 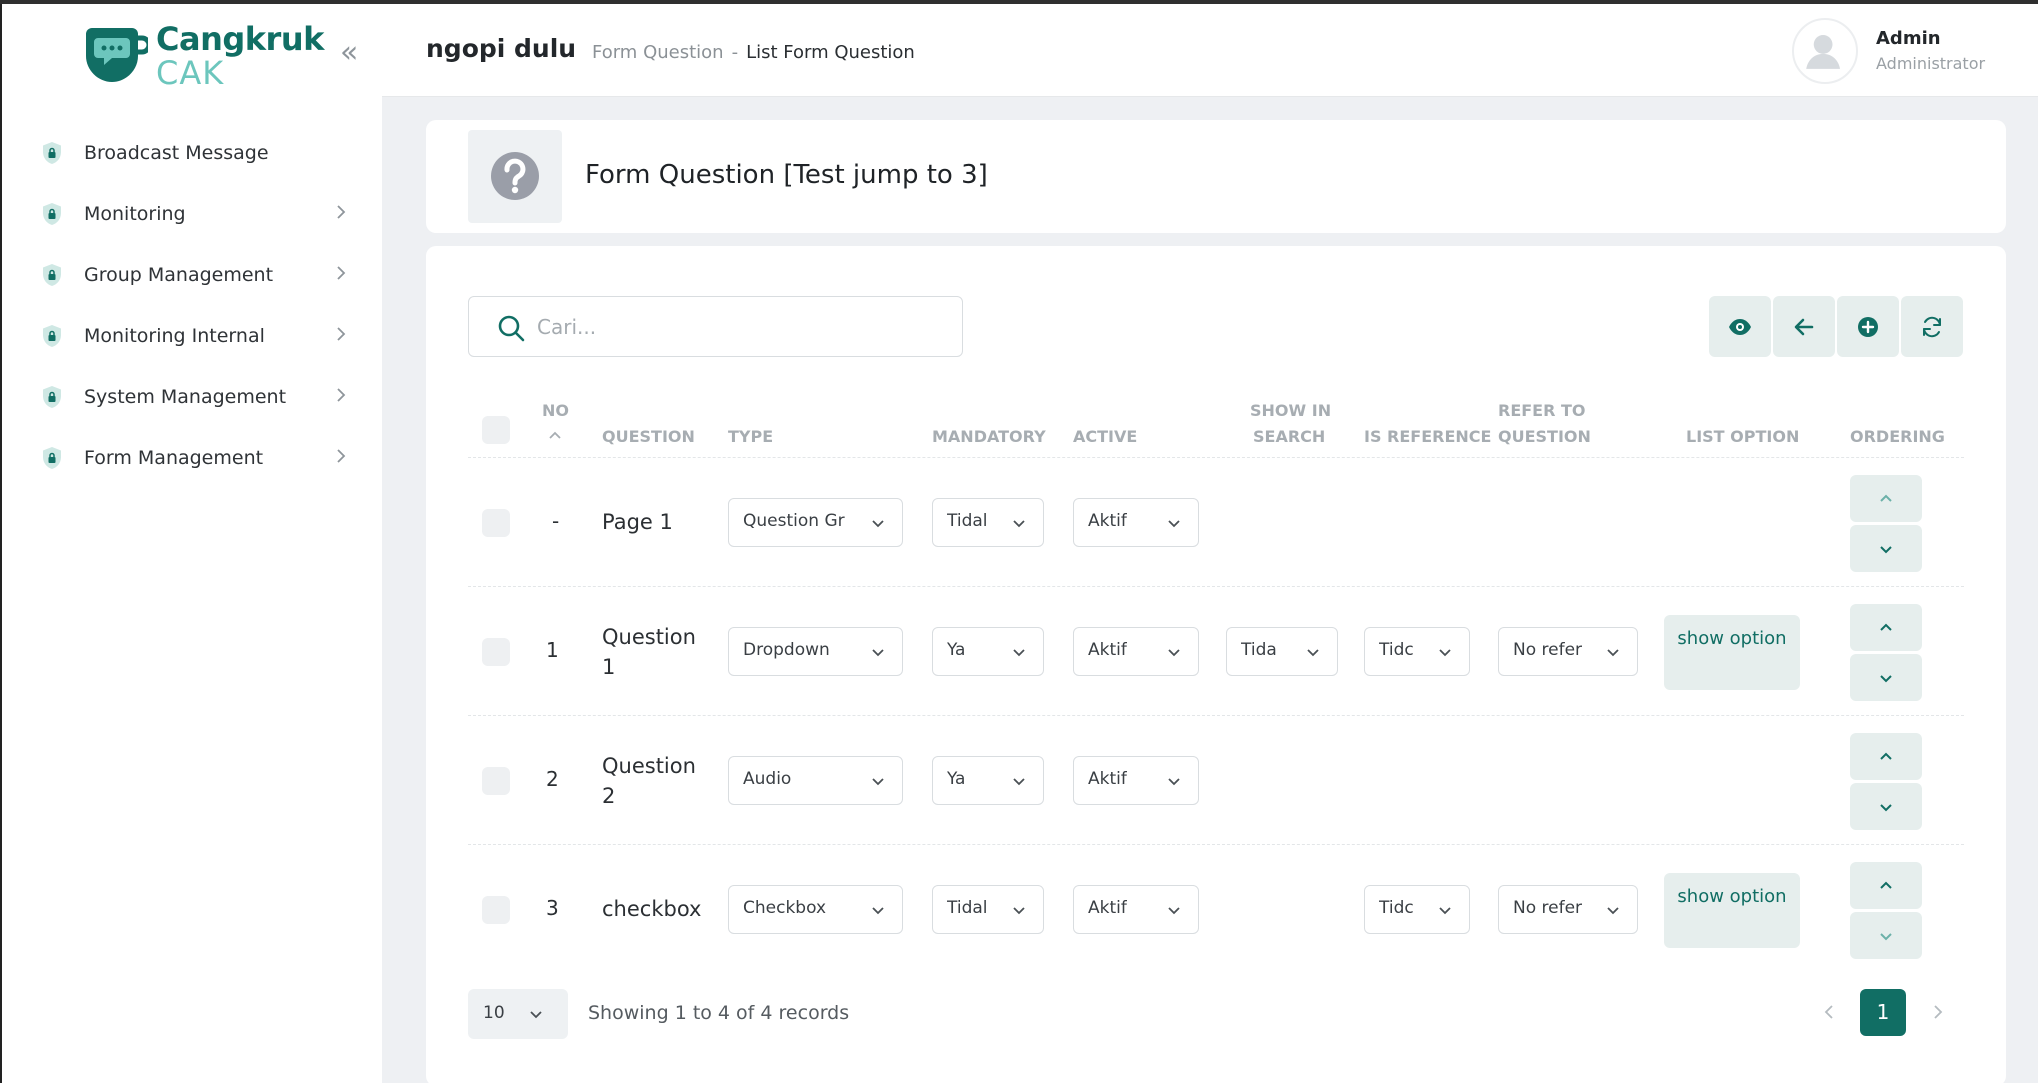 I want to click on per-page-select: 10, so click(x=518, y=1014).